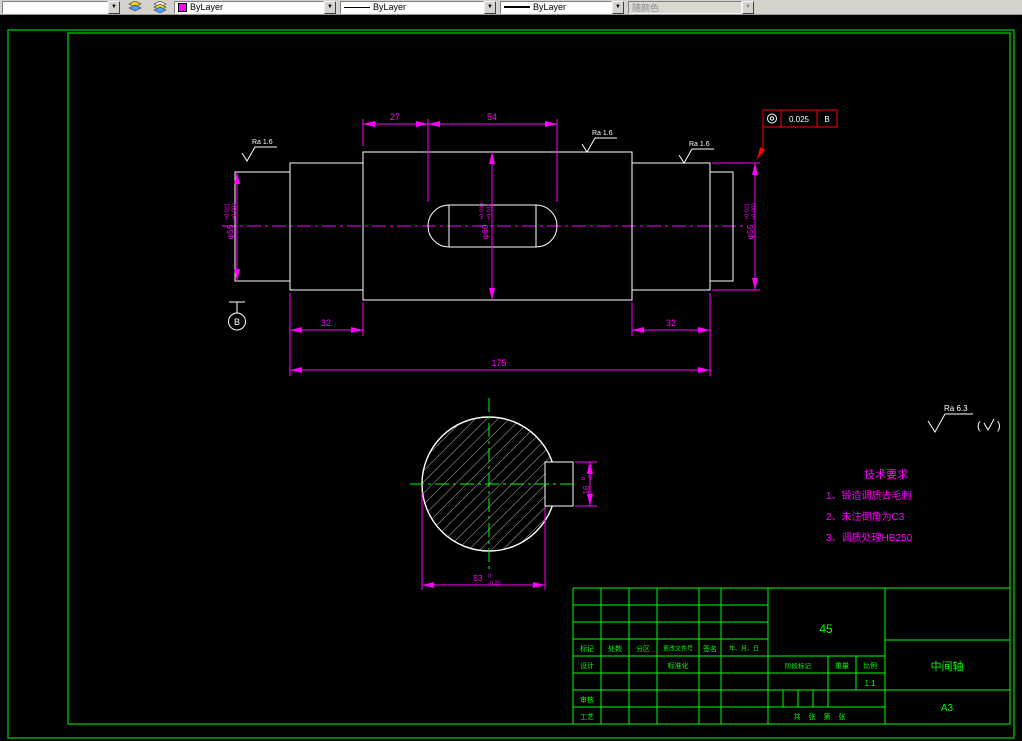 This screenshot has width=1022, height=741. I want to click on dimension-16: 16 0 -0.043, so click(587, 484).